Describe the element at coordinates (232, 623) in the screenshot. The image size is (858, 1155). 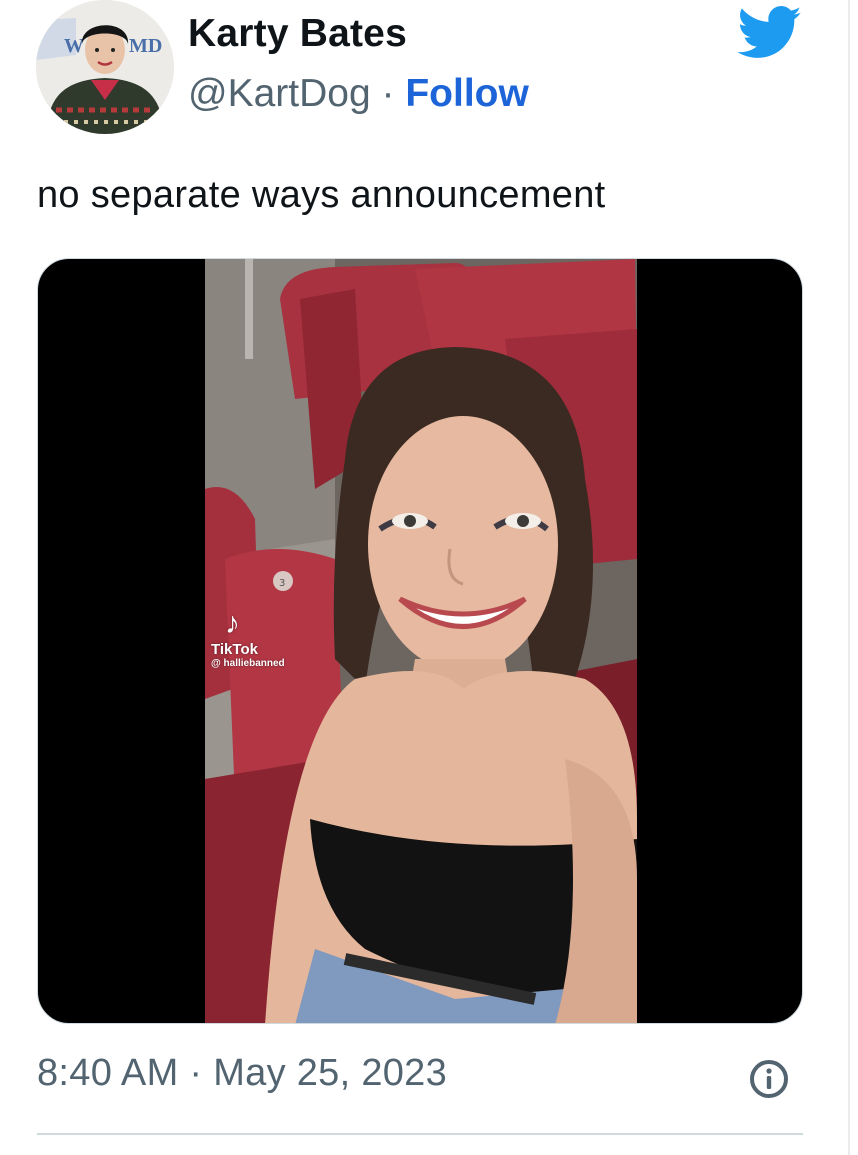
I see `tiktok-note-icon: ♪` at that location.